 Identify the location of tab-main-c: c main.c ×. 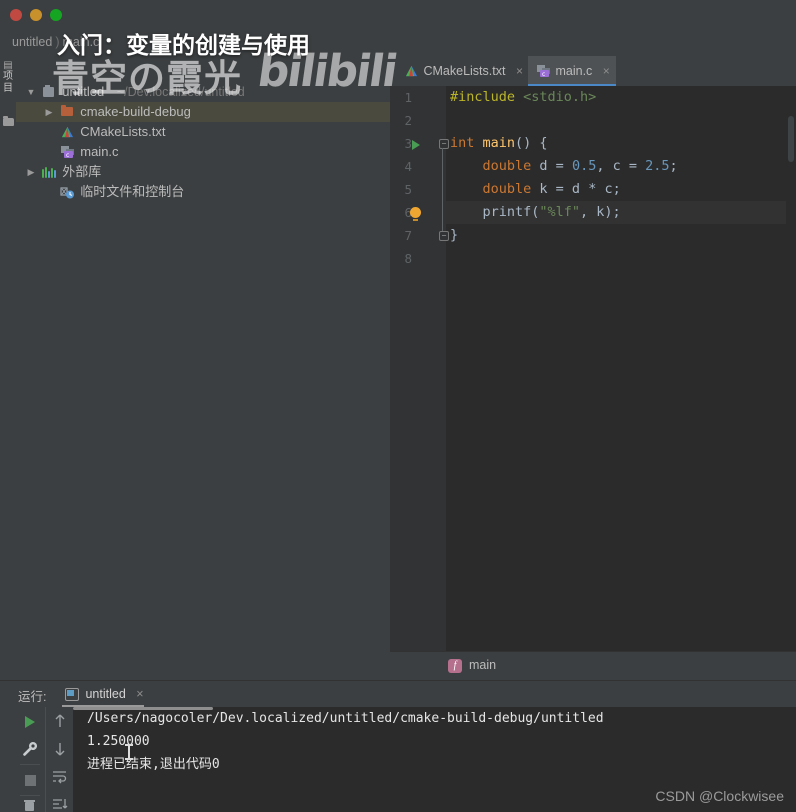
(572, 71).